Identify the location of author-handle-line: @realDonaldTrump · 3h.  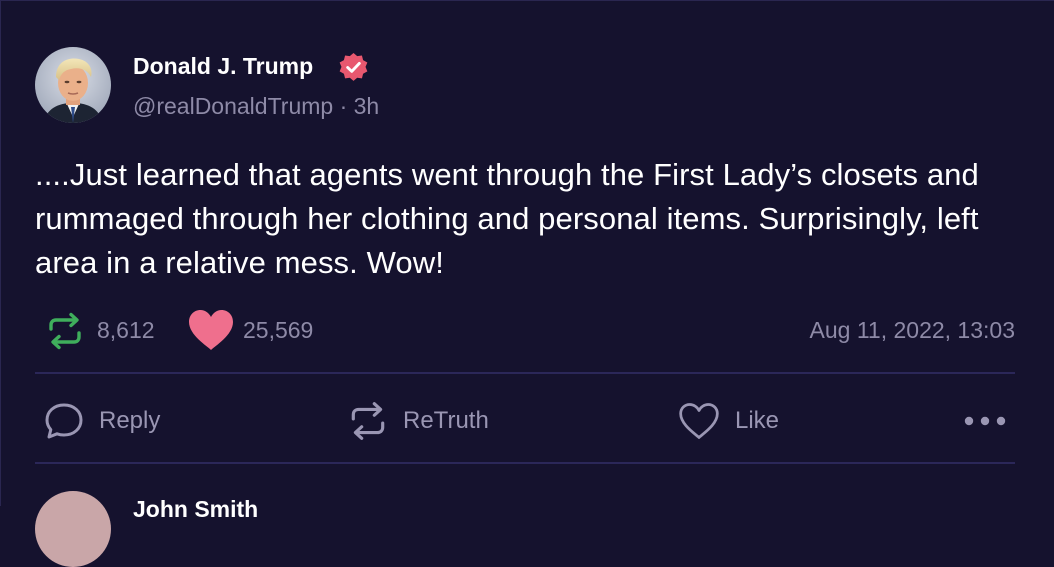
(256, 106).